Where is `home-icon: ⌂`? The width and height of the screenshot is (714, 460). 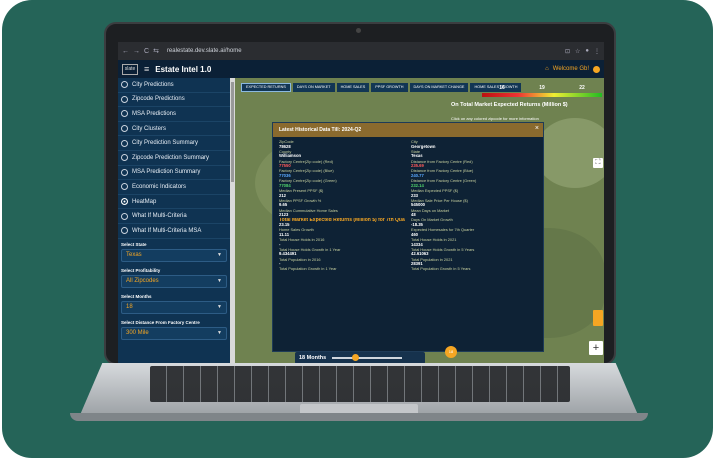
home-icon: ⌂ is located at coordinates (547, 69).